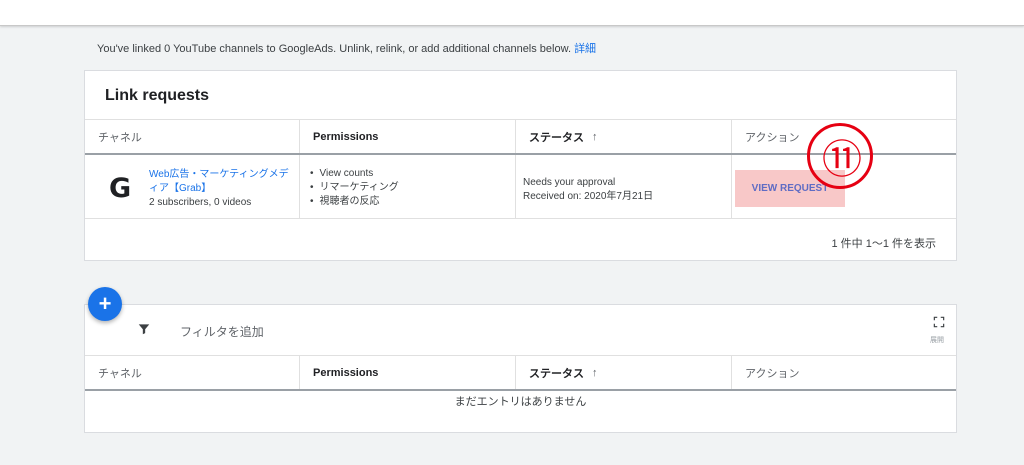  I want to click on add-channel-button: +, so click(105, 304).